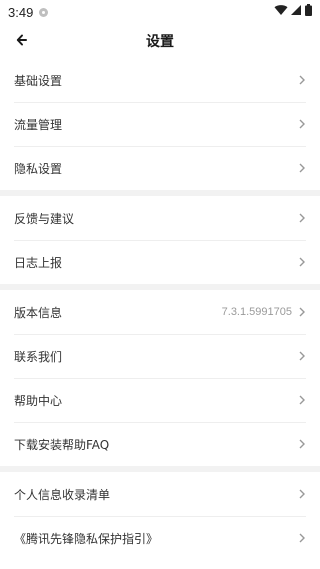  I want to click on settings-item-label: 联系我们, so click(38, 356).